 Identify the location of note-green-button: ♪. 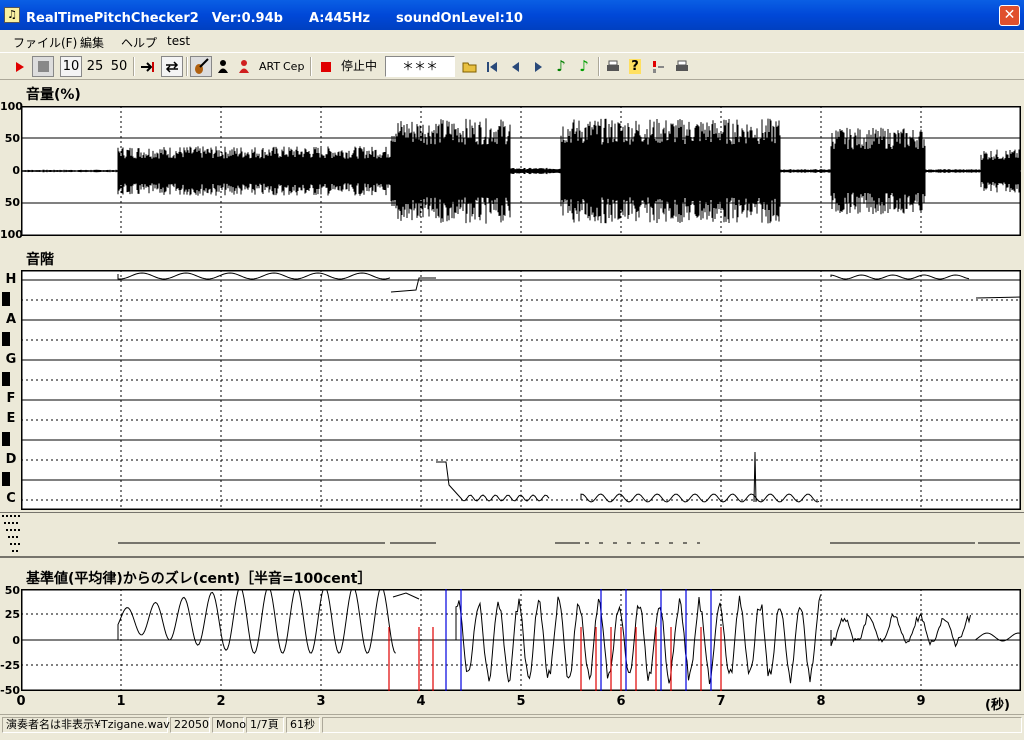
(561, 66).